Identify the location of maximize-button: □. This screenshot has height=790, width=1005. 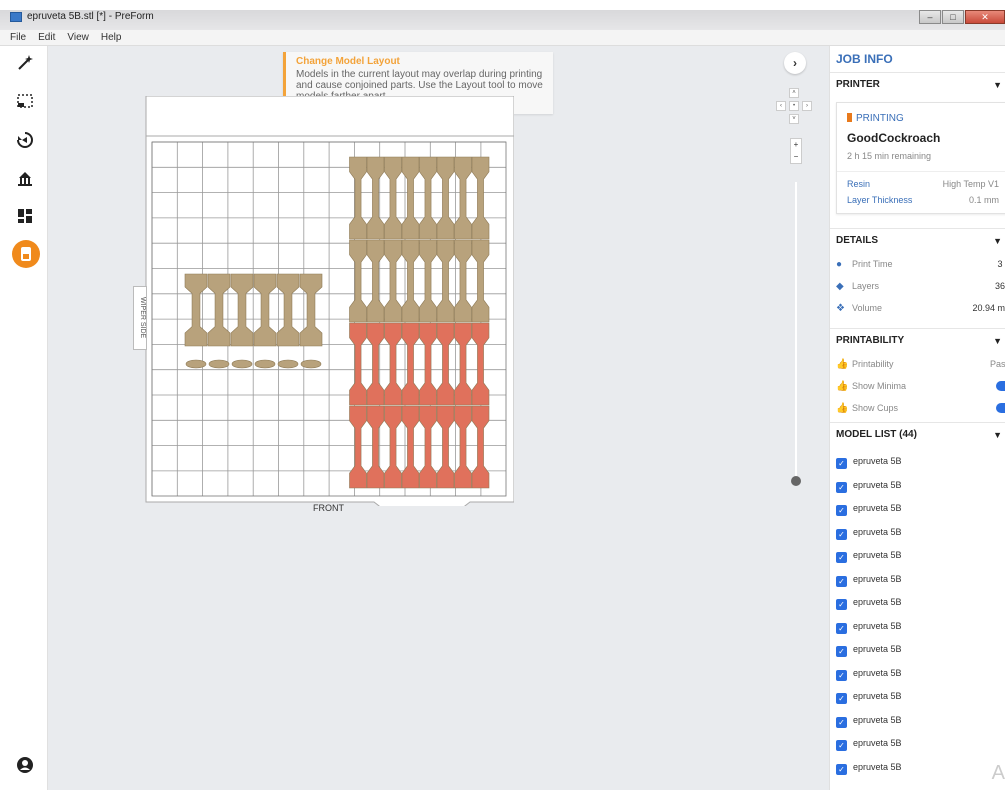
(953, 17).